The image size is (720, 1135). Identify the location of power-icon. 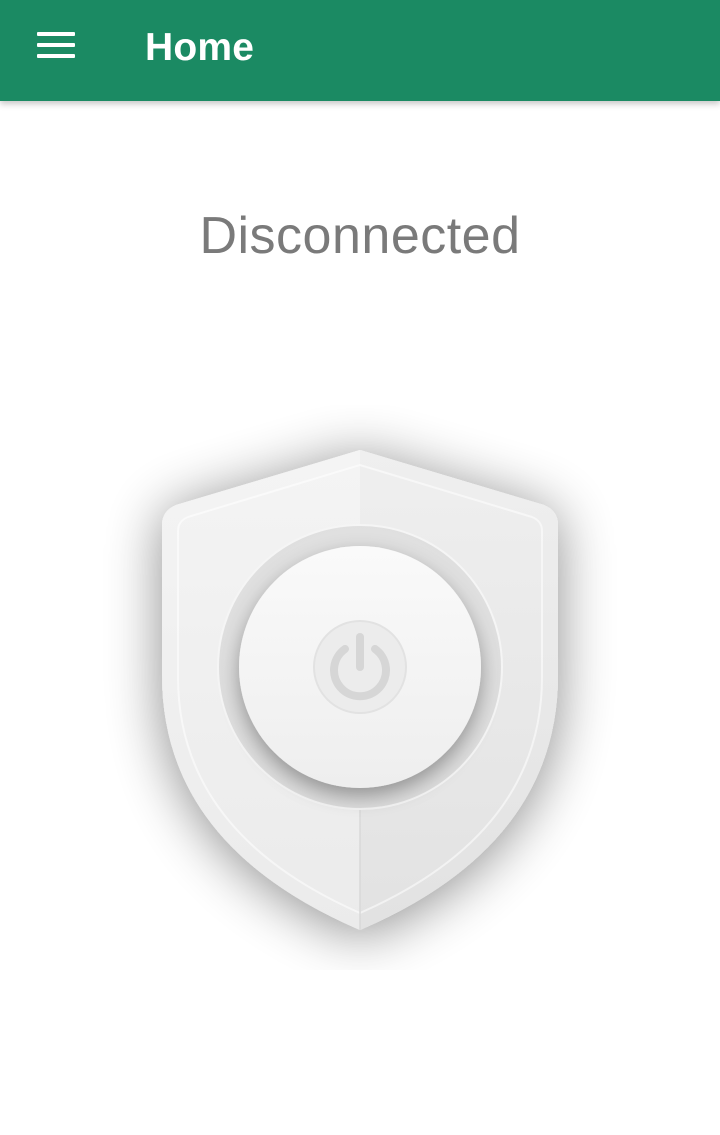
(360, 667).